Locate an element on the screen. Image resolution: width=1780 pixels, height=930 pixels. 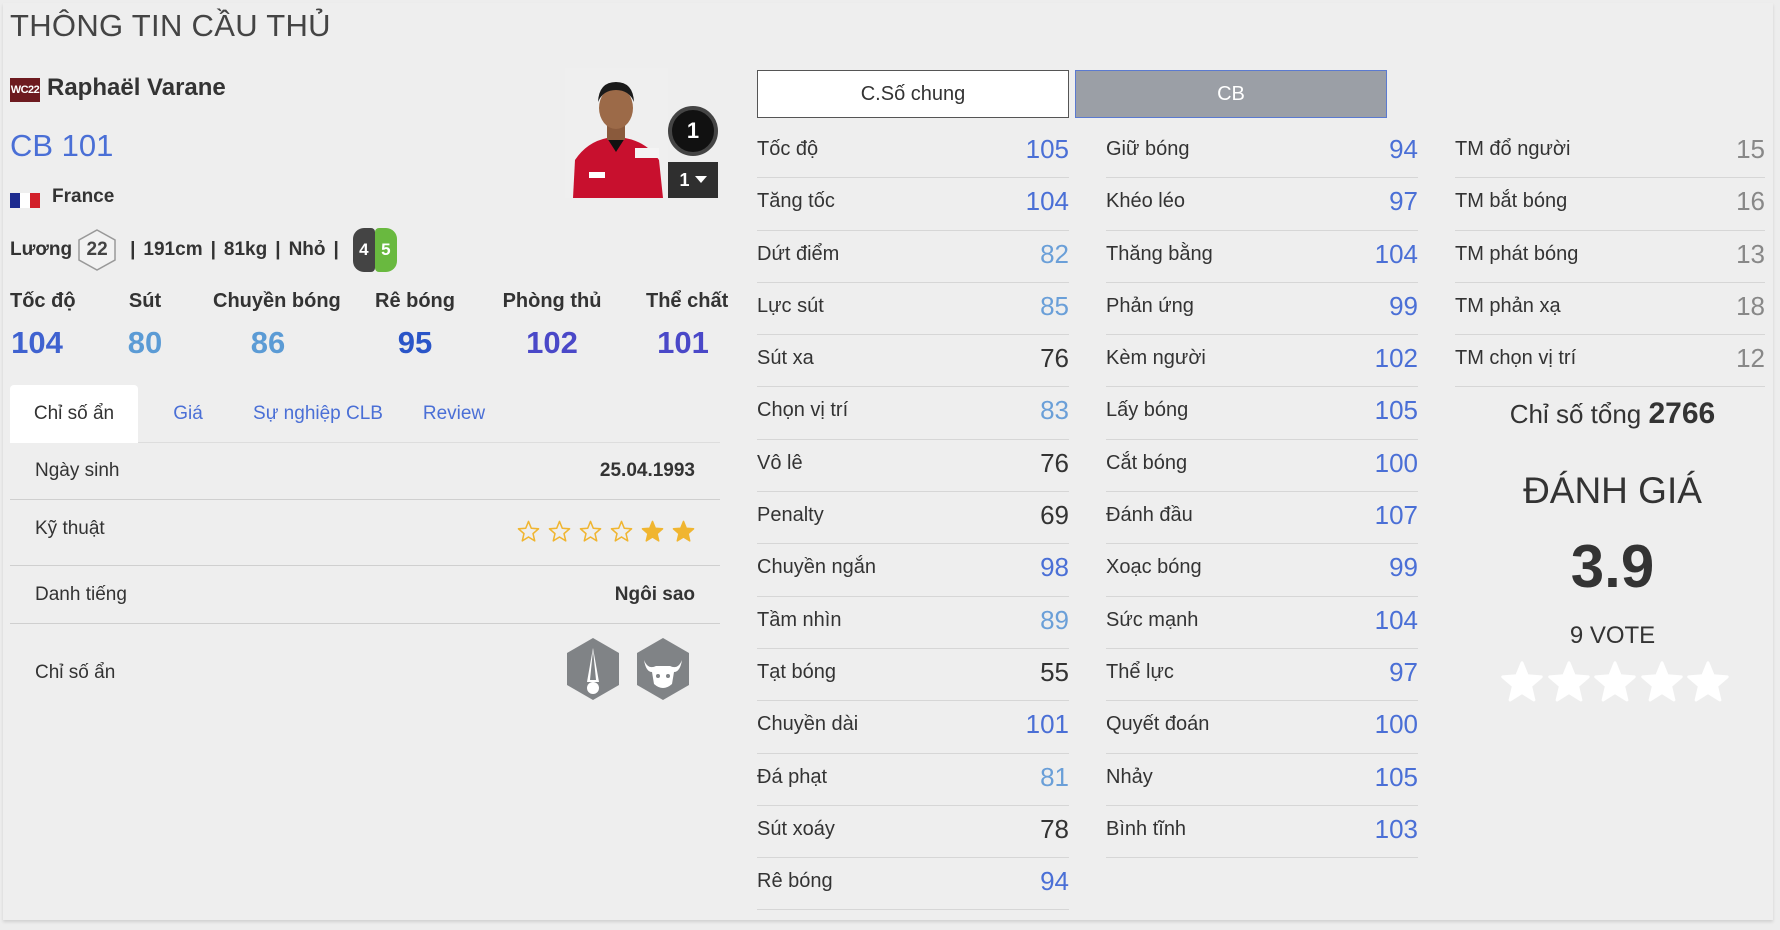
main-stat-label: Rê bóng is located at coordinates (415, 301).